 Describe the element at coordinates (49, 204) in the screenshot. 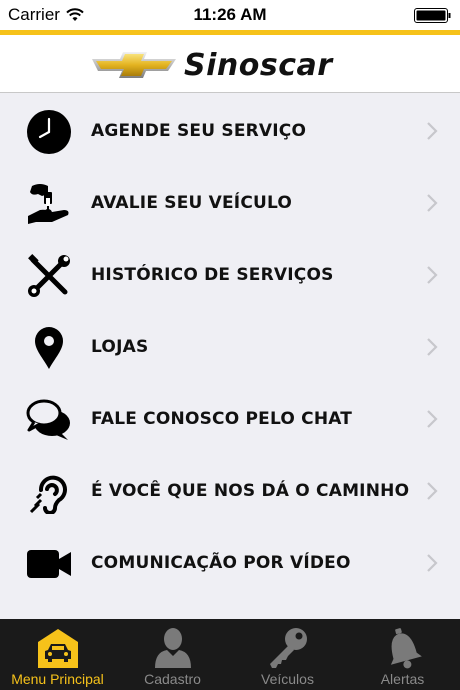

I see `hand-money-icon` at that location.